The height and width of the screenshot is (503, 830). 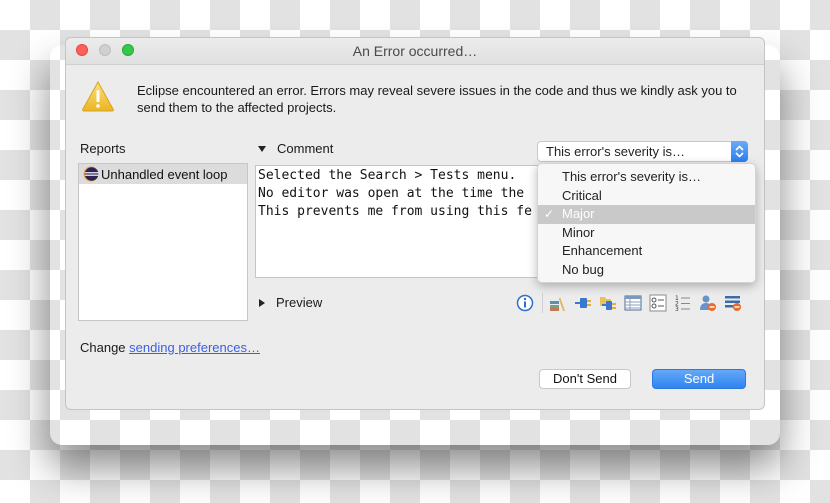 I want to click on send-button: Send, so click(x=699, y=379).